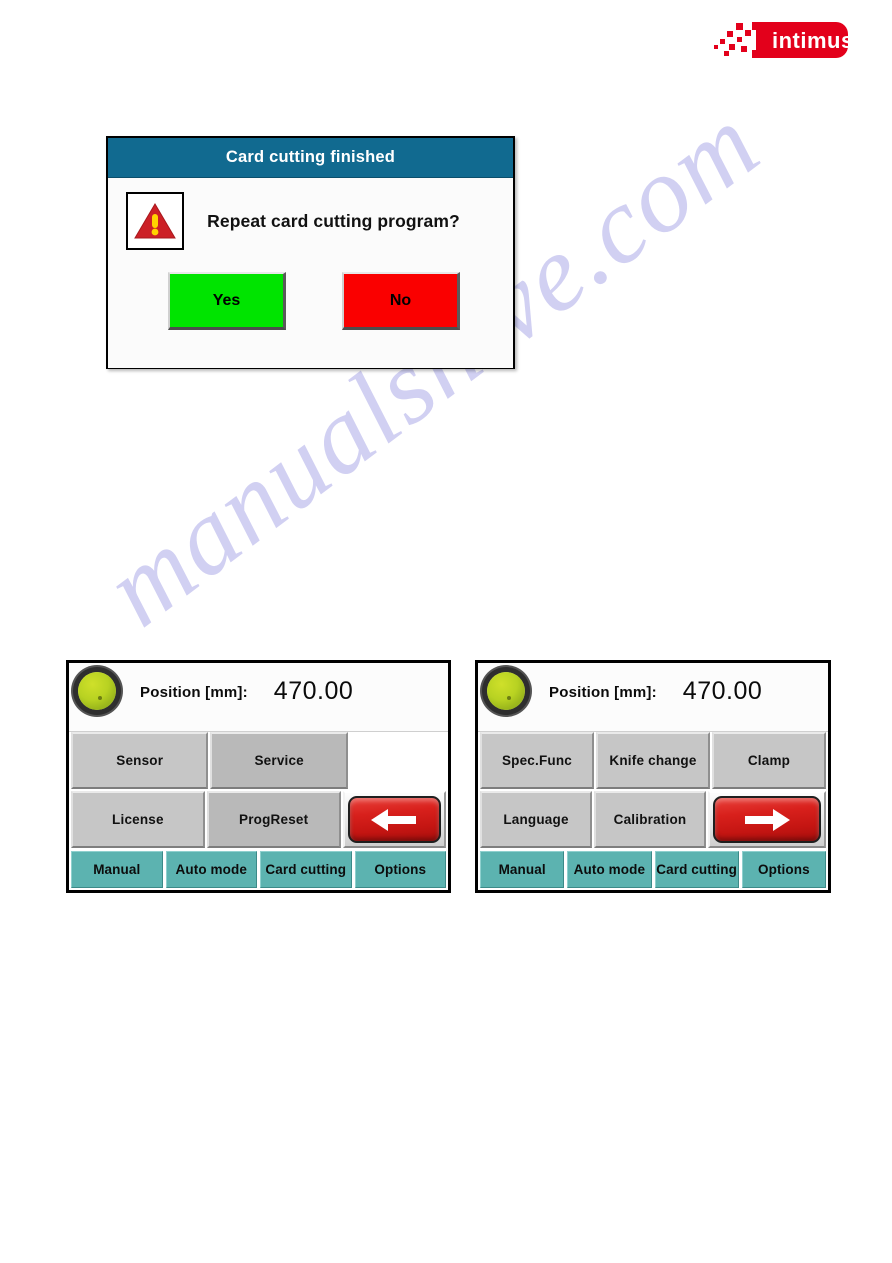  I want to click on sensor-button-label: Sensor, so click(140, 760).